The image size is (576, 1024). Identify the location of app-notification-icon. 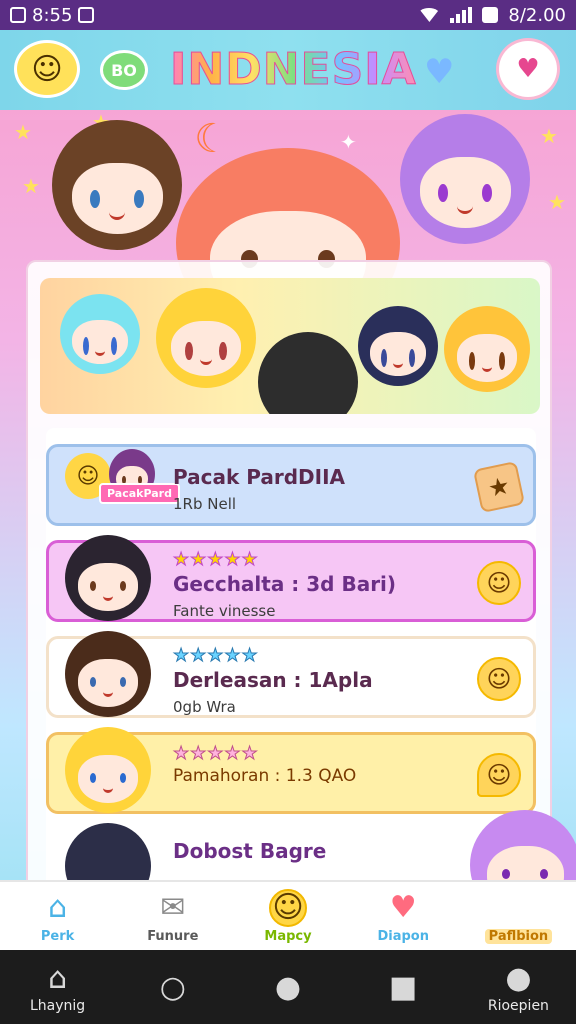
(86, 15).